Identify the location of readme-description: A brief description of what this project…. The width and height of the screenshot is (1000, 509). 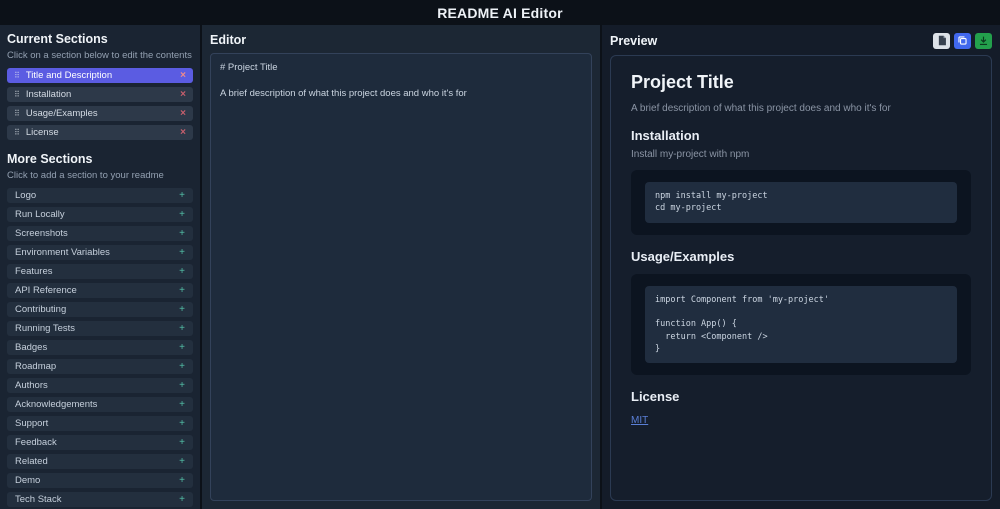
(761, 108).